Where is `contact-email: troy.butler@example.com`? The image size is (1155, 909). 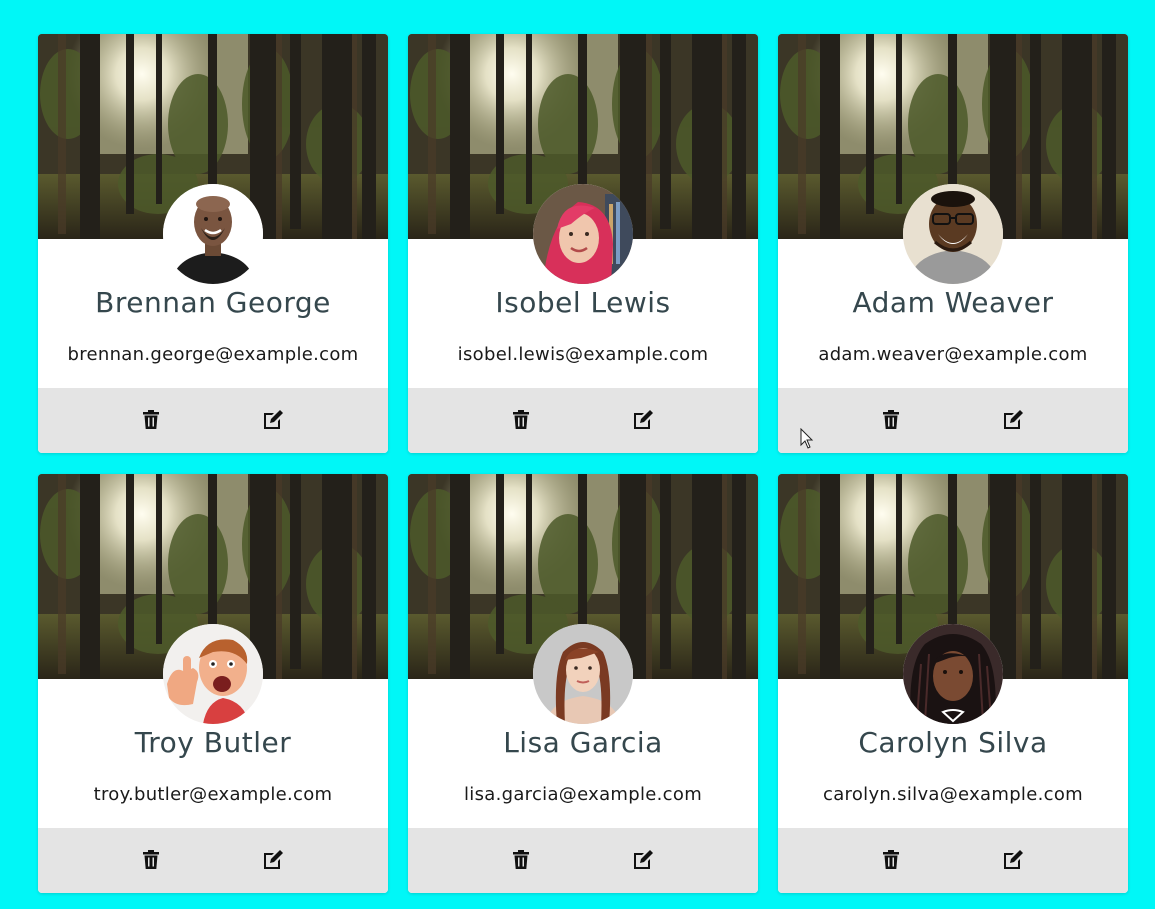 contact-email: troy.butler@example.com is located at coordinates (213, 794).